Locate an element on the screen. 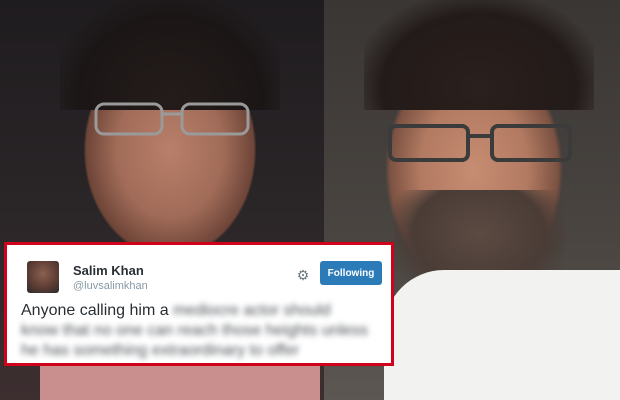  tweet-header: Salim Khan @luvsalimkhan ⚙ Following is located at coordinates (201, 276).